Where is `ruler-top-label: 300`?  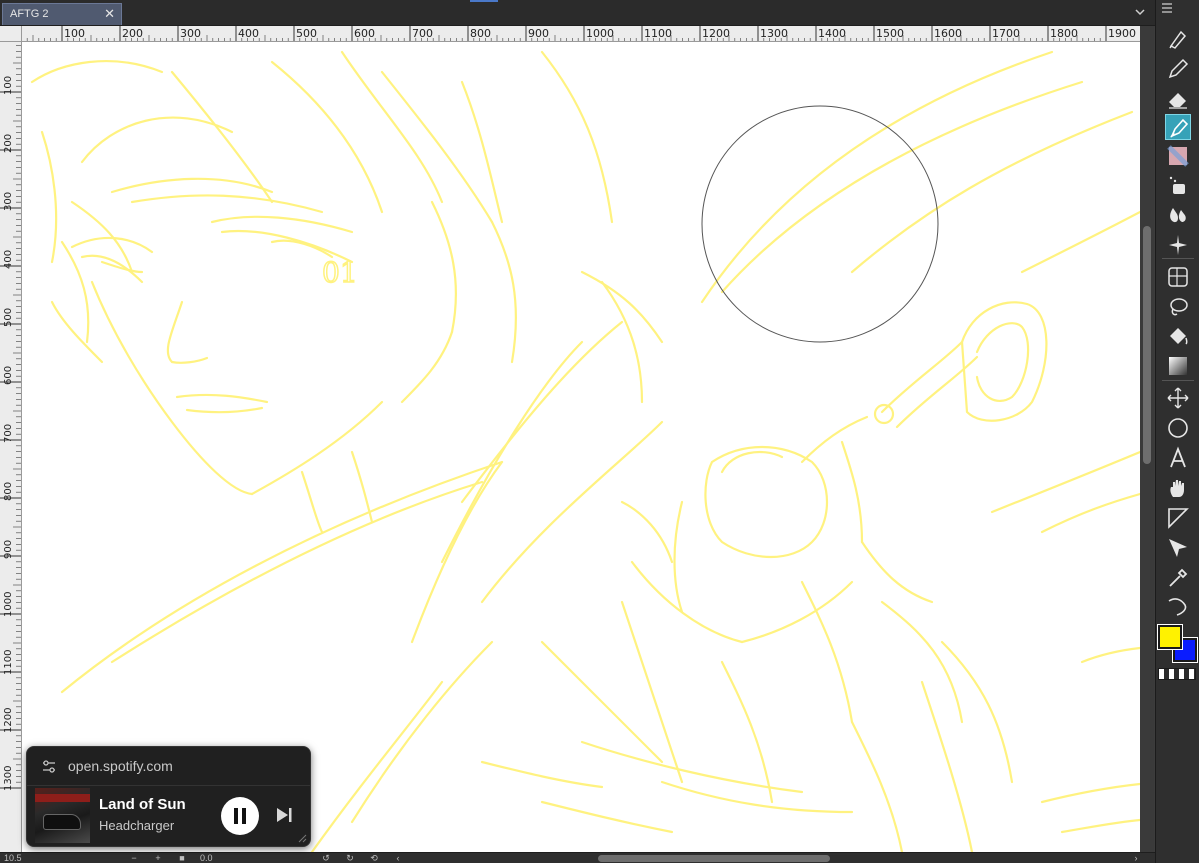
ruler-top-label: 300 is located at coordinates (190, 33).